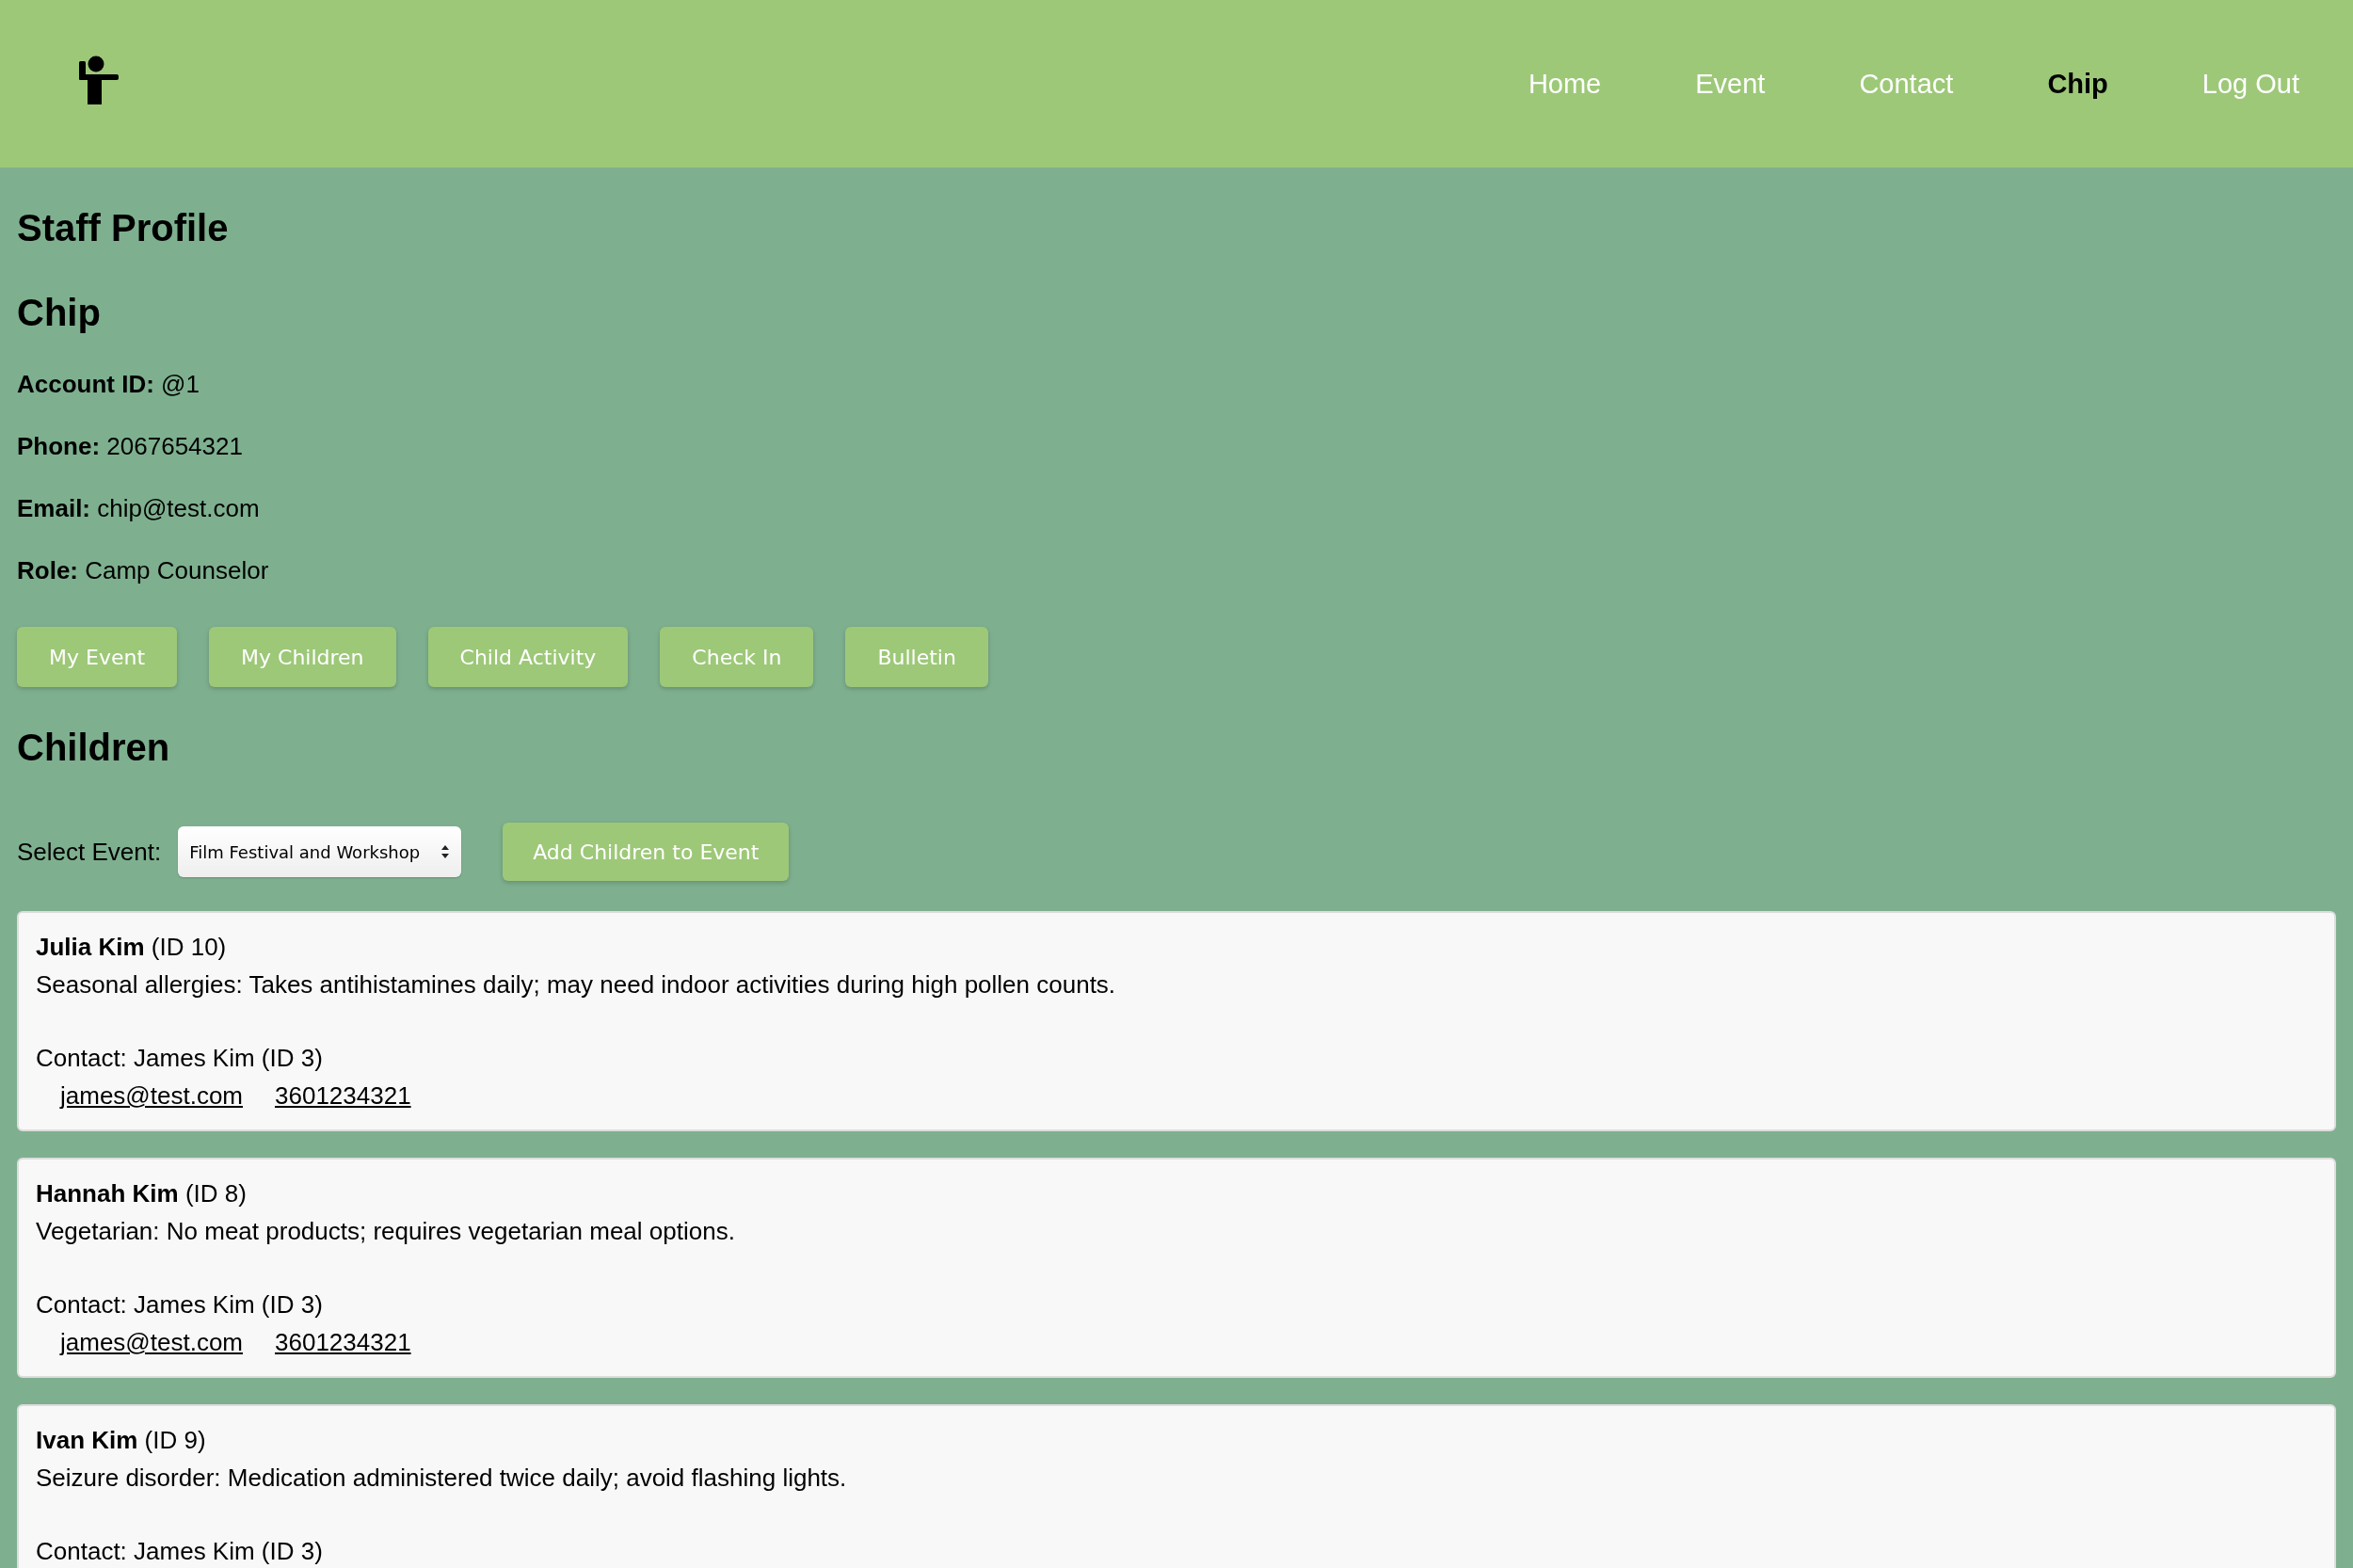 This screenshot has width=2353, height=1568. What do you see at coordinates (446, 851) in the screenshot?
I see `dropdown-arrows-icon` at bounding box center [446, 851].